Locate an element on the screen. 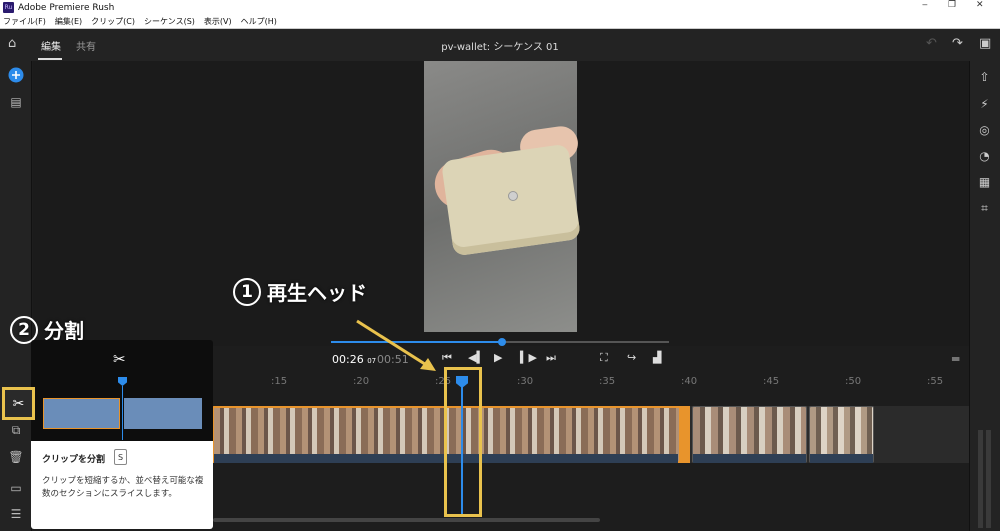  tooltip-playhead-line is located at coordinates (122, 413).